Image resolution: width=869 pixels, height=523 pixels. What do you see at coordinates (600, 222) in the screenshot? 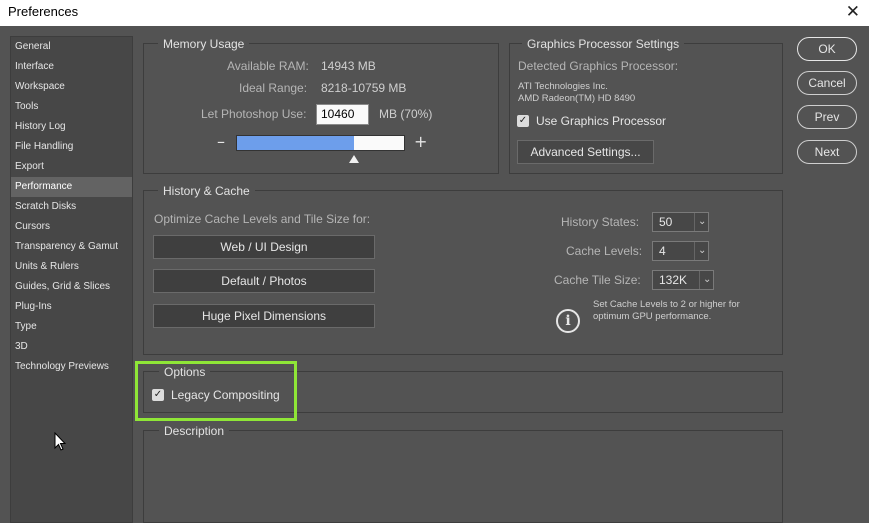
I see `history-states-label: History States:` at bounding box center [600, 222].